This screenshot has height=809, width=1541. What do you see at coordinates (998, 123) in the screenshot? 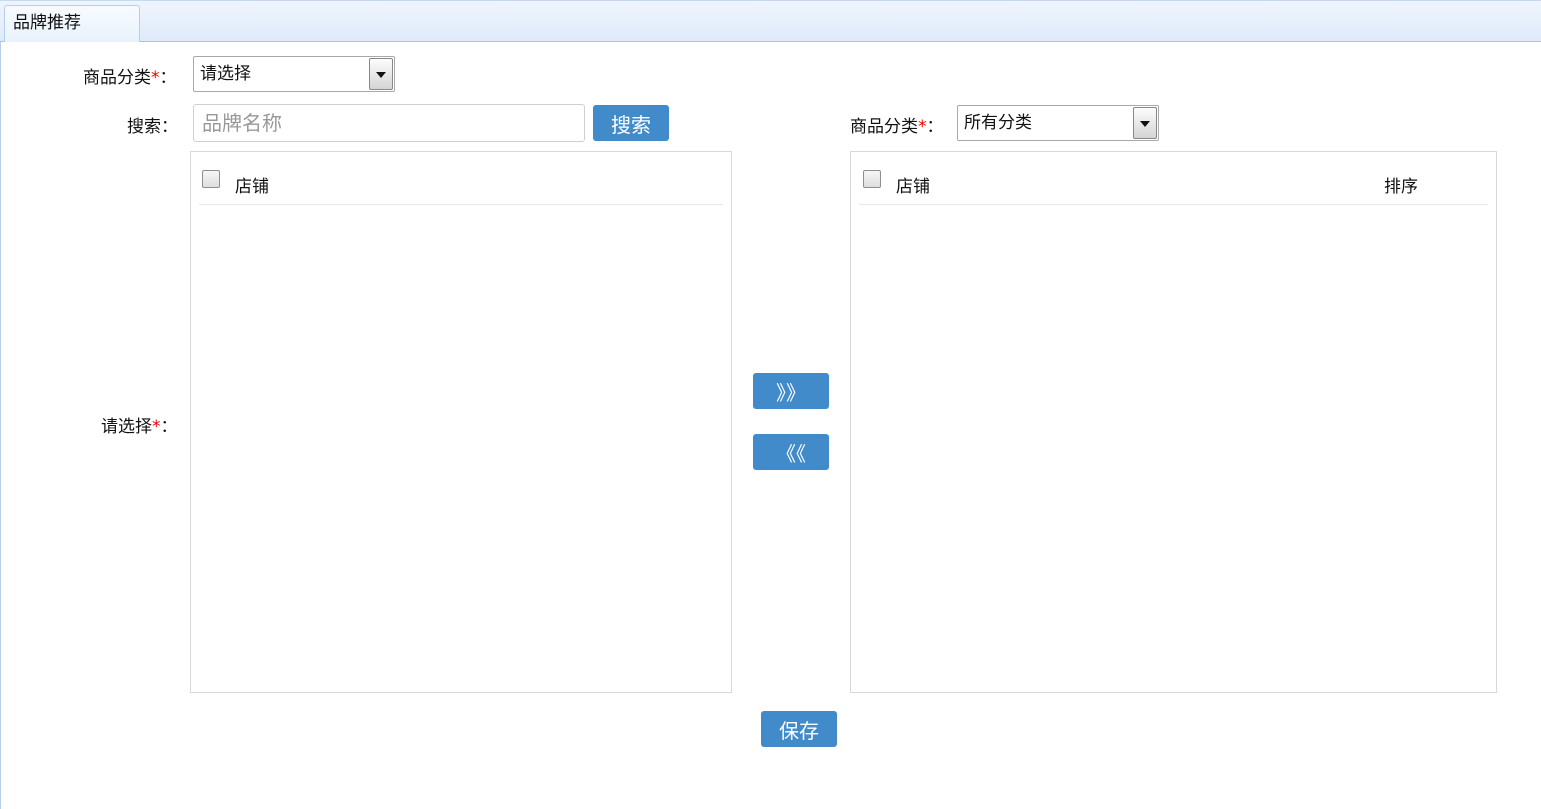
I see `right-category-select-value: 所有分类` at bounding box center [998, 123].